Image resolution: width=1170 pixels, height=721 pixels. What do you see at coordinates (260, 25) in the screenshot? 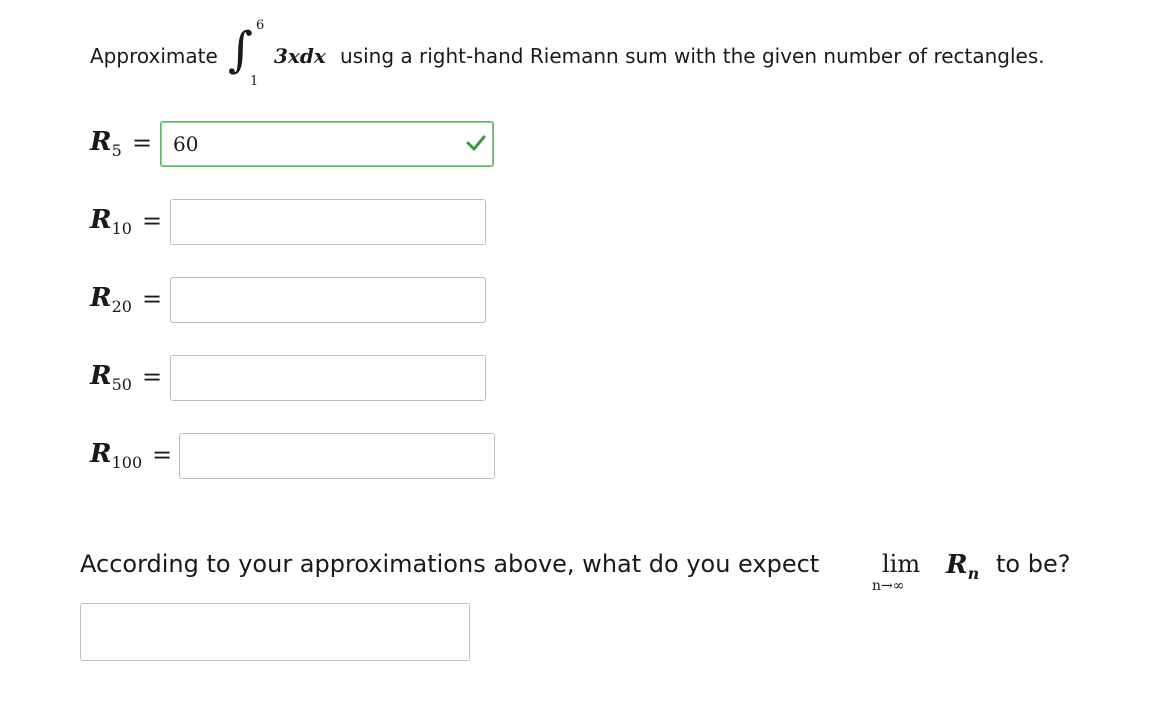
I see `integral-upper-bound: 6` at bounding box center [260, 25].